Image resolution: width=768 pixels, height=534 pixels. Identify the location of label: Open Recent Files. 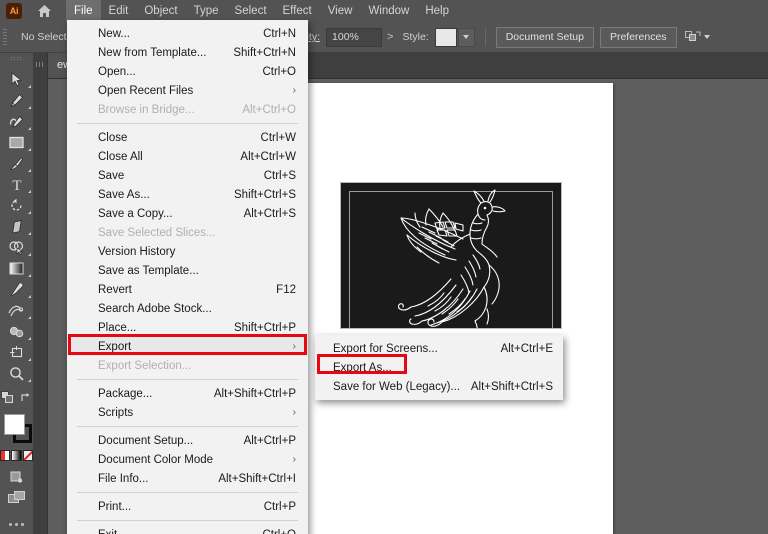
(146, 90).